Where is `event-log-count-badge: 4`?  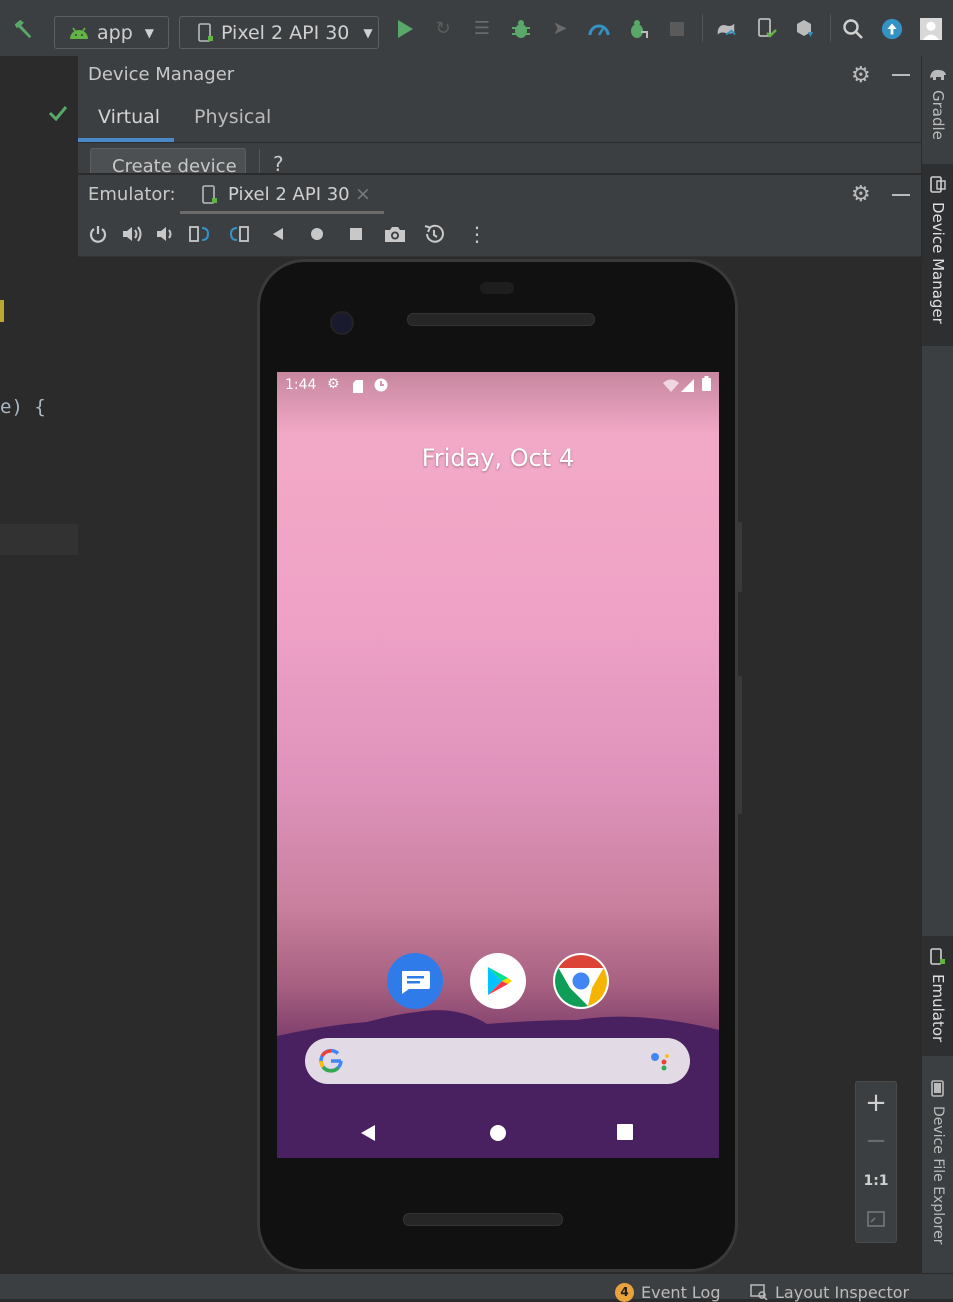
event-log-count-badge: 4 is located at coordinates (624, 1292).